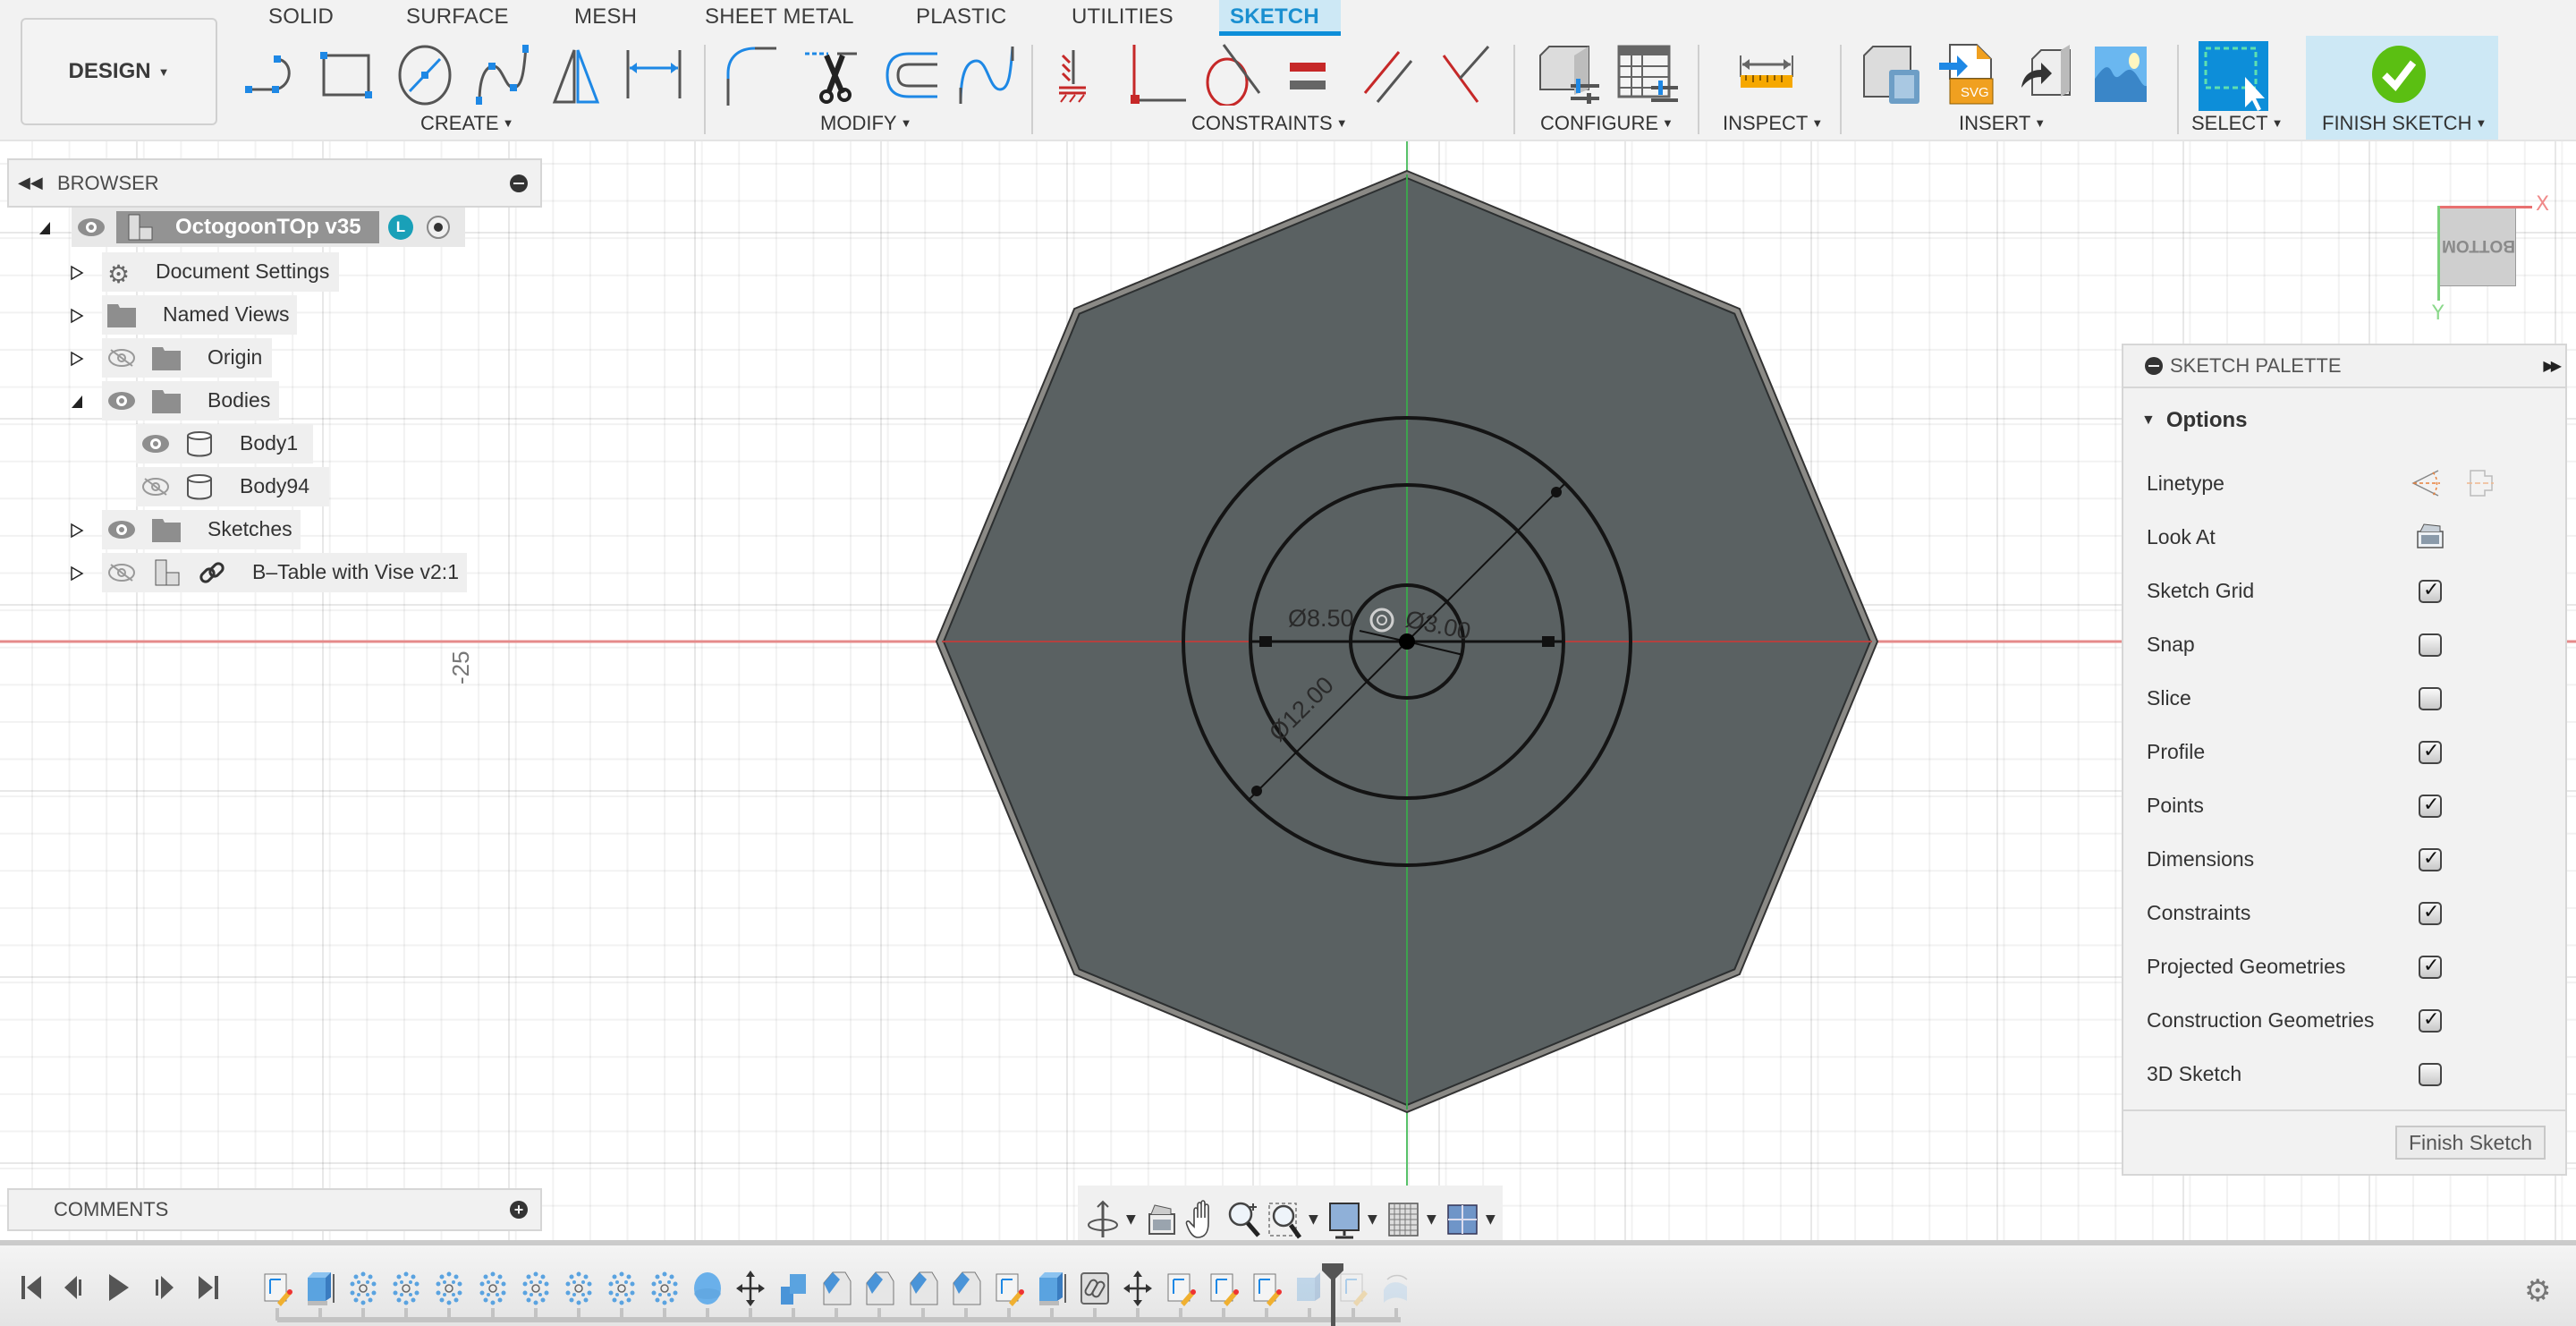 The height and width of the screenshot is (1326, 2576). I want to click on fix-icon, so click(1085, 74).